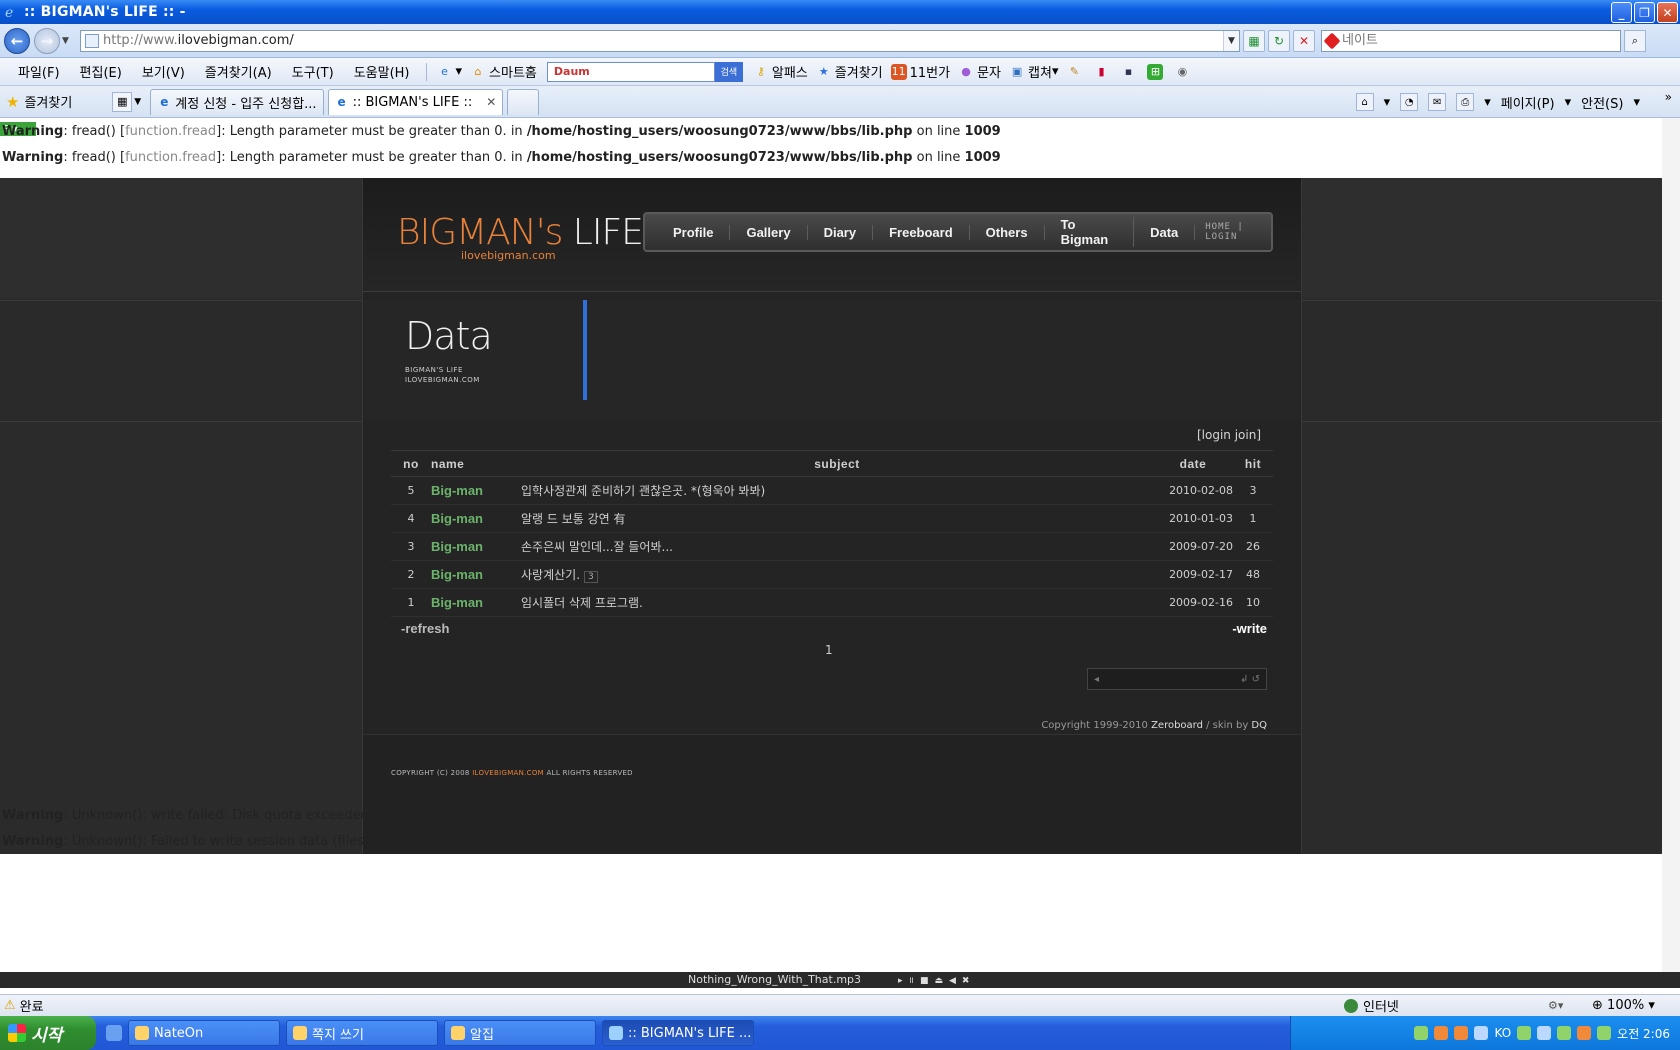 The height and width of the screenshot is (1050, 1680). I want to click on sms-button: ● 문자, so click(979, 71).